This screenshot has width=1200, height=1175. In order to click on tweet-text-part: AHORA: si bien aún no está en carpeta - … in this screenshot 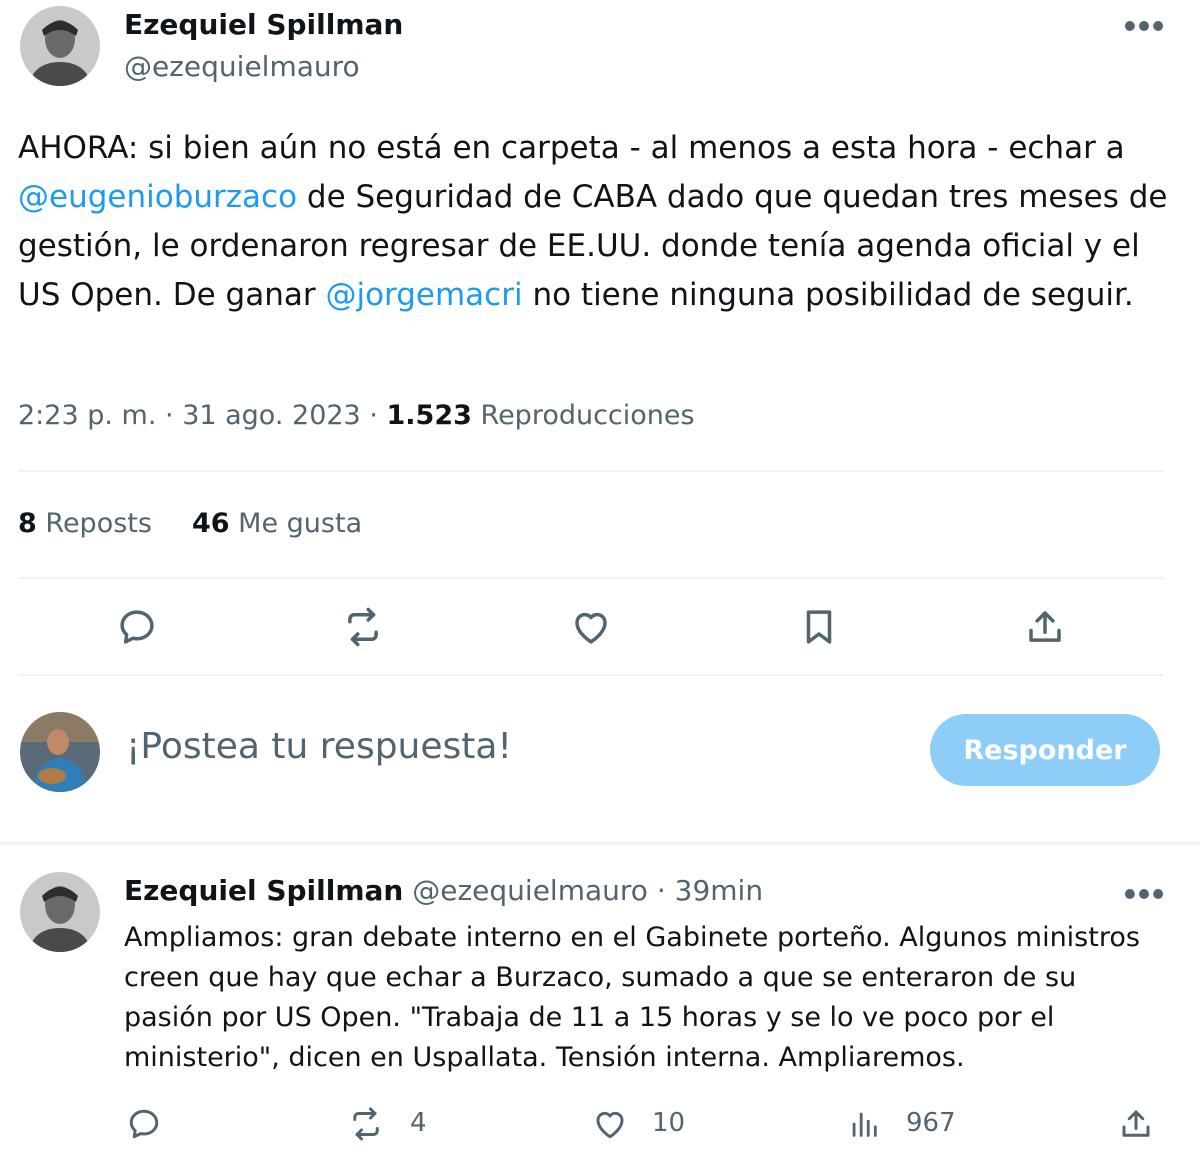, I will do `click(571, 148)`.